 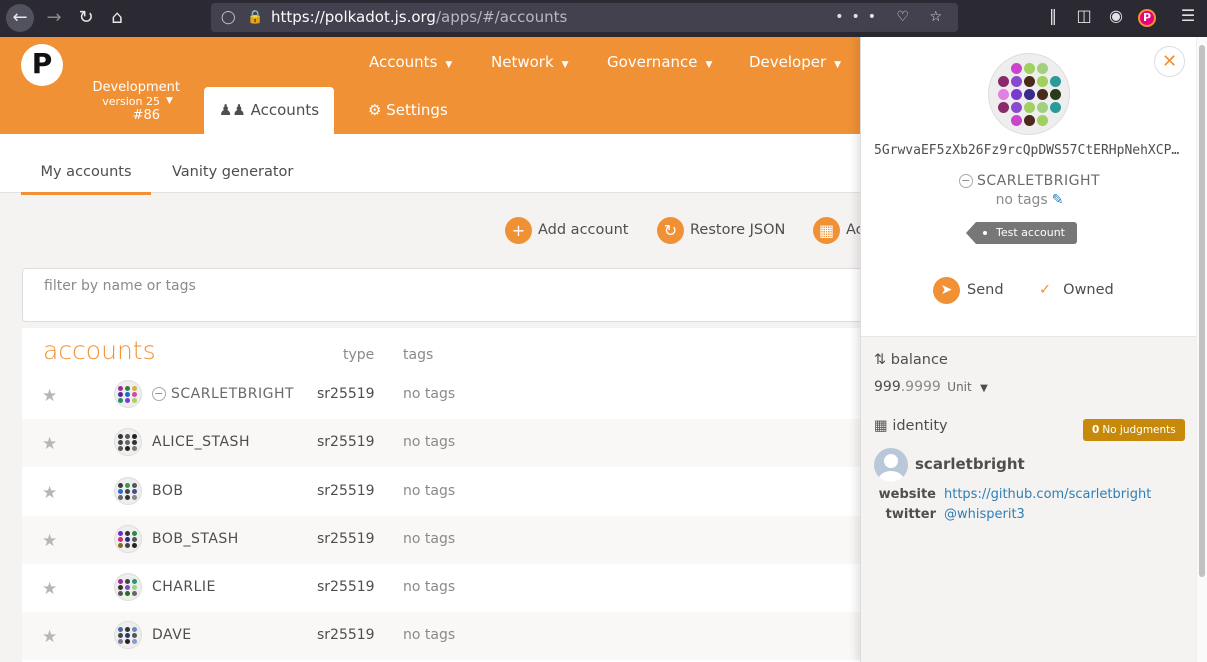 I want to click on url-text: https://polkadot.js.org/apps/#/accounts, so click(x=419, y=17).